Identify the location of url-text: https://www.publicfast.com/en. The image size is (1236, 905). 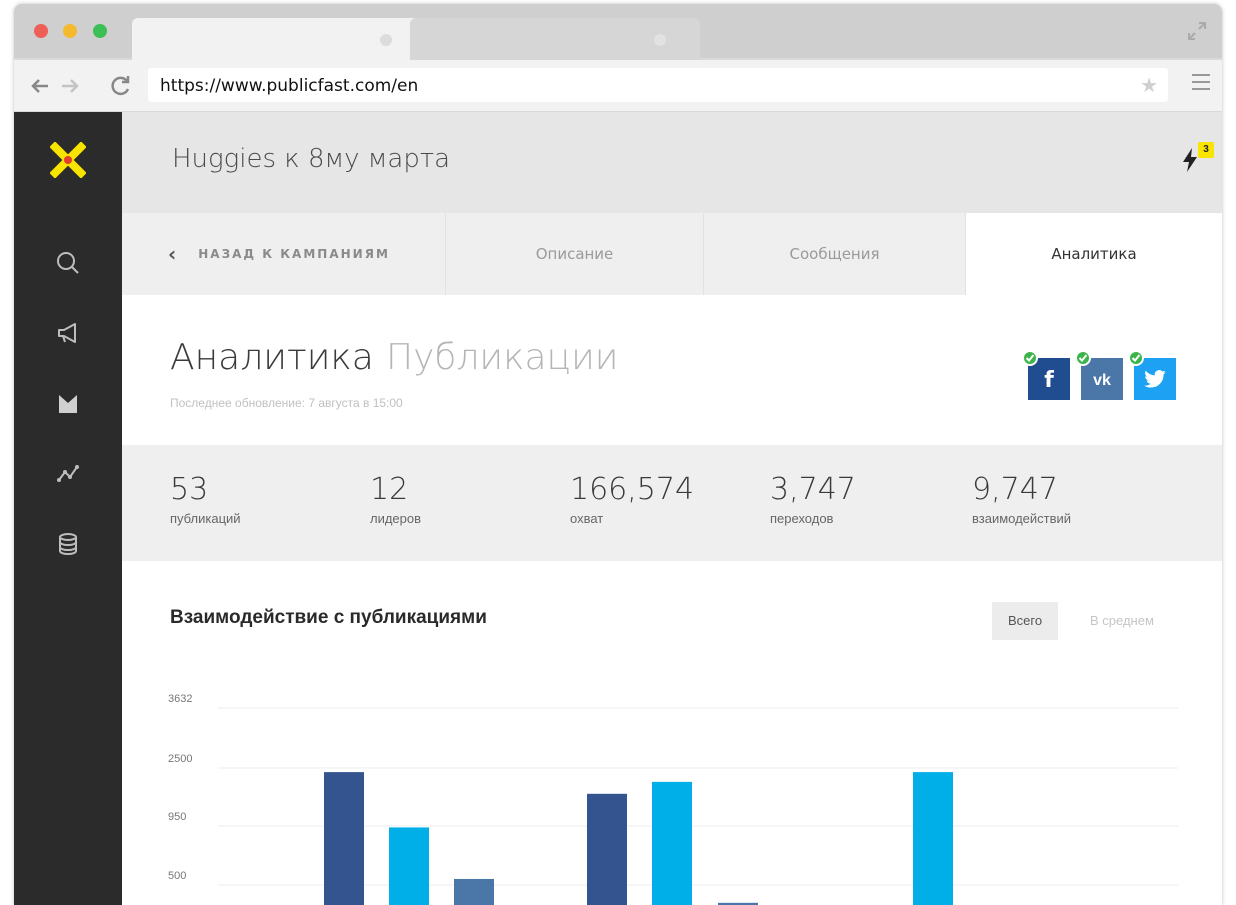
(289, 86).